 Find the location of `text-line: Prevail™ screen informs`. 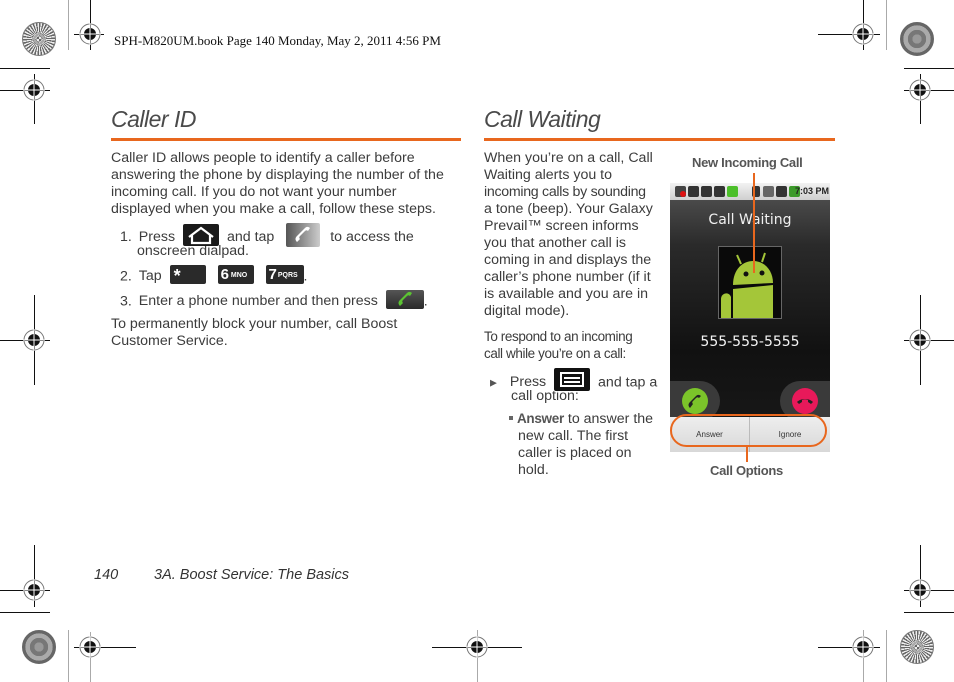

text-line: Prevail™ screen informs is located at coordinates (561, 226).